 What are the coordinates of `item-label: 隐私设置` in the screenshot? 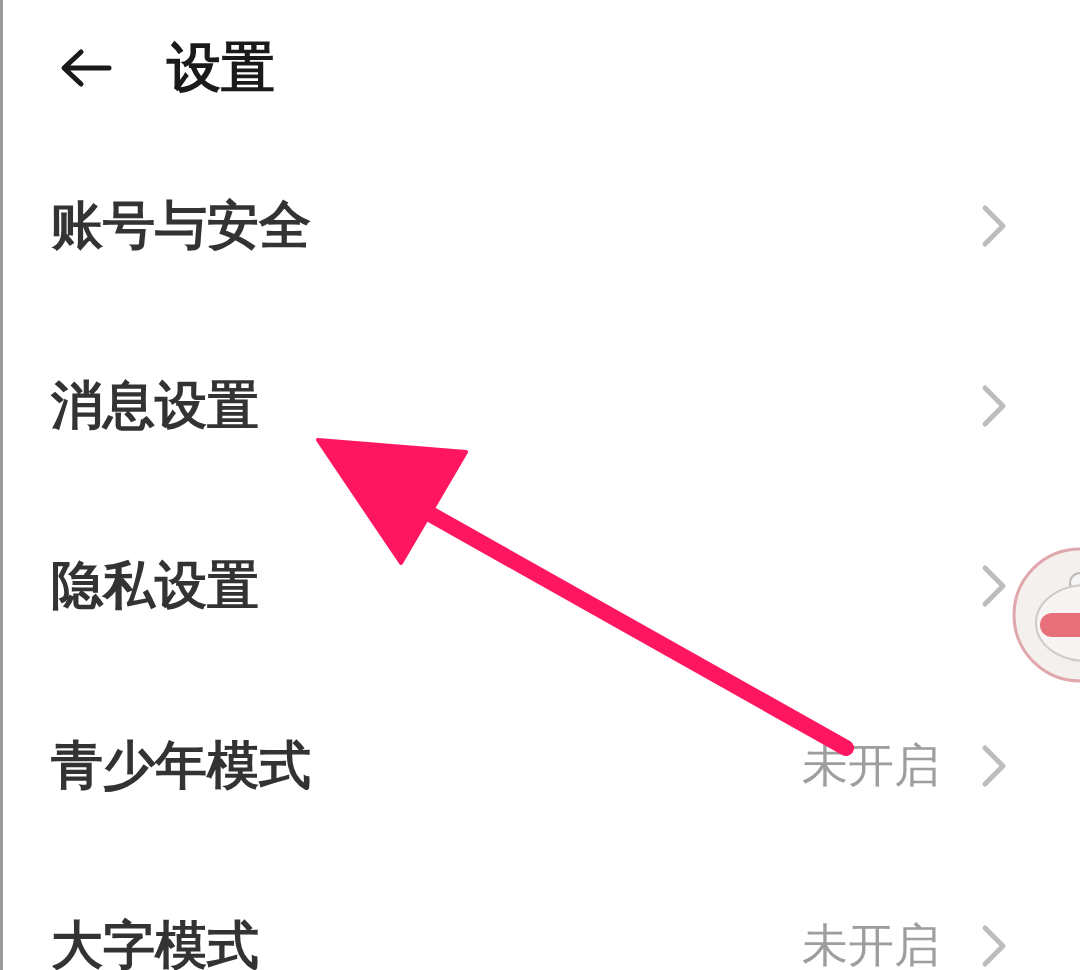 It's located at (155, 585).